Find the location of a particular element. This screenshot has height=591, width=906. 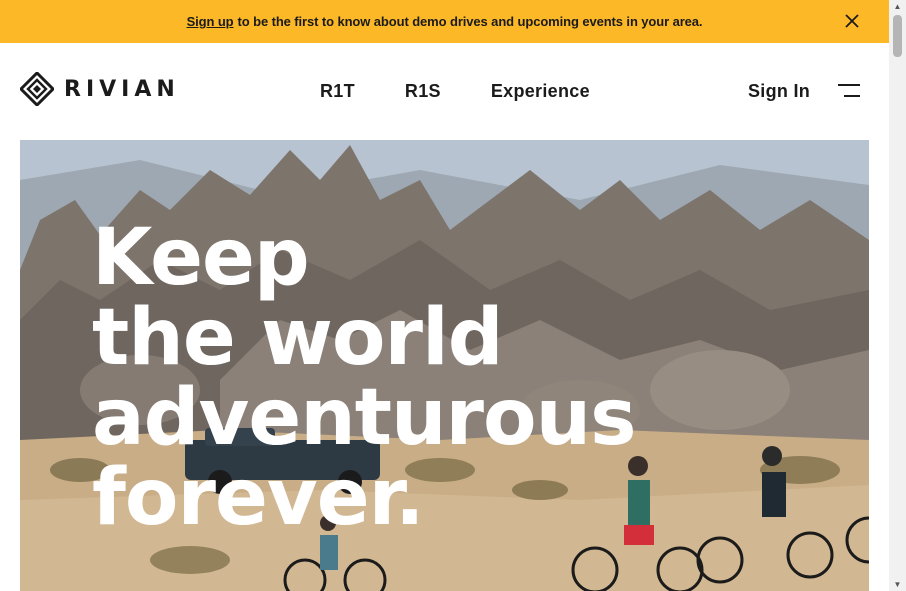

nav-item-r1t: R1T is located at coordinates (337, 91).